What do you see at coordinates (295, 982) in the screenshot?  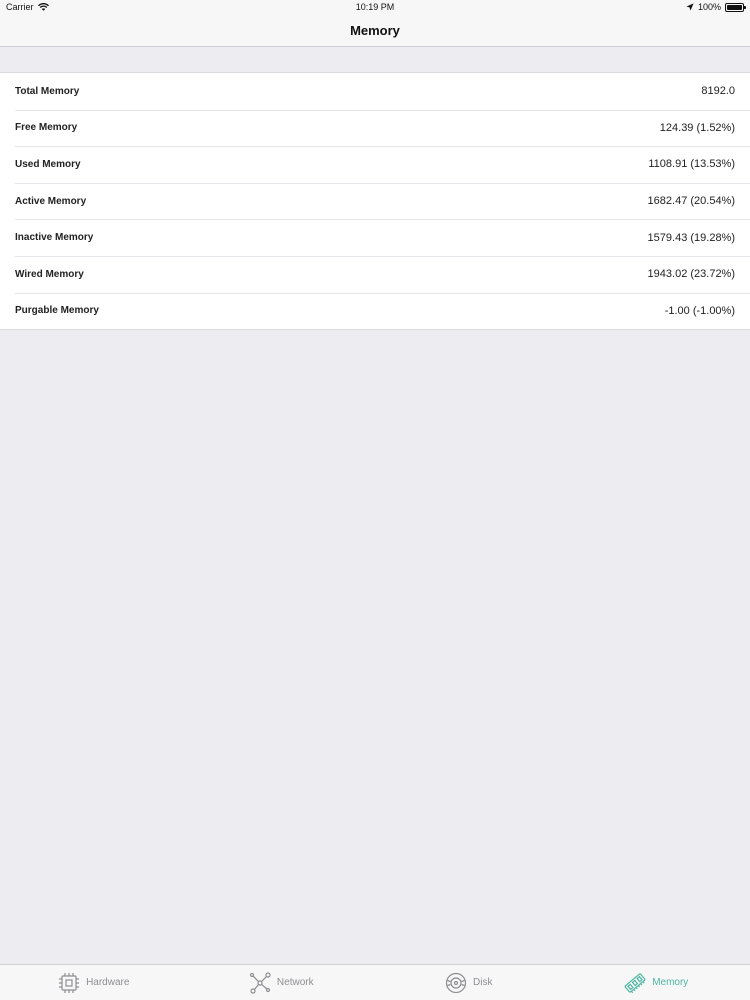 I see `tab-label: Network` at bounding box center [295, 982].